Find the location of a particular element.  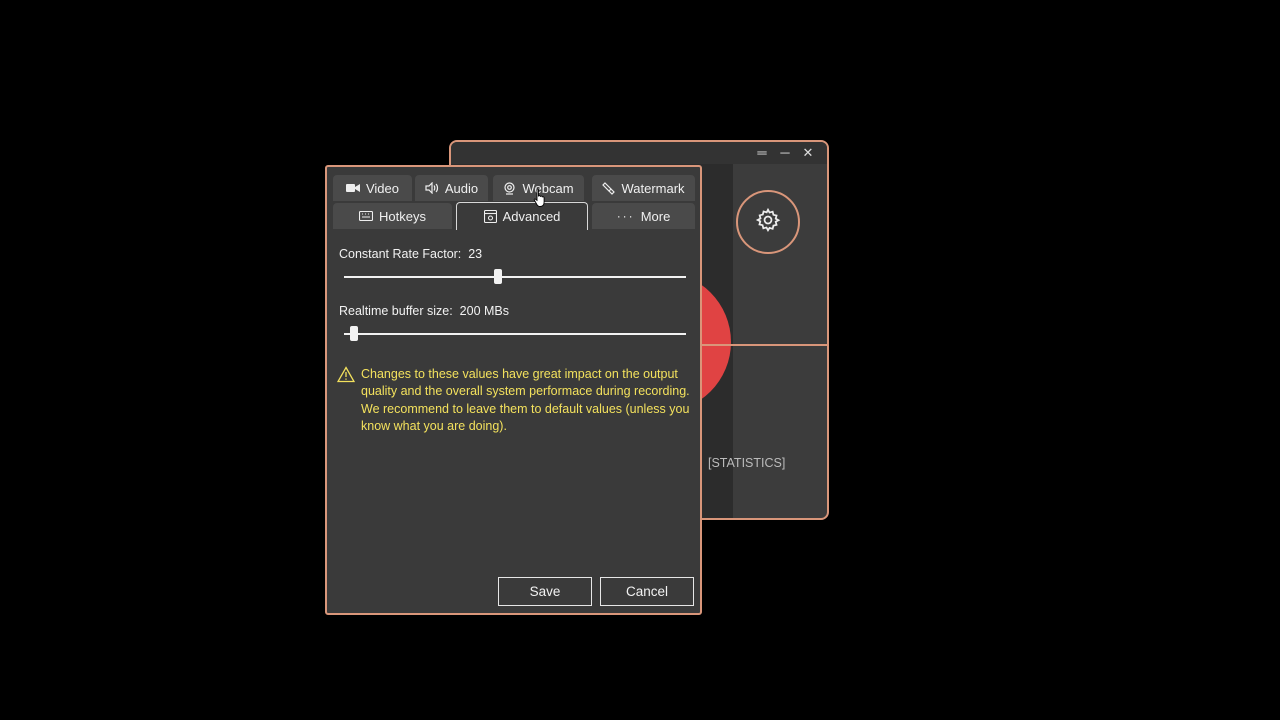

crf-label: Constant Rate Factor: 23 is located at coordinates (410, 254).